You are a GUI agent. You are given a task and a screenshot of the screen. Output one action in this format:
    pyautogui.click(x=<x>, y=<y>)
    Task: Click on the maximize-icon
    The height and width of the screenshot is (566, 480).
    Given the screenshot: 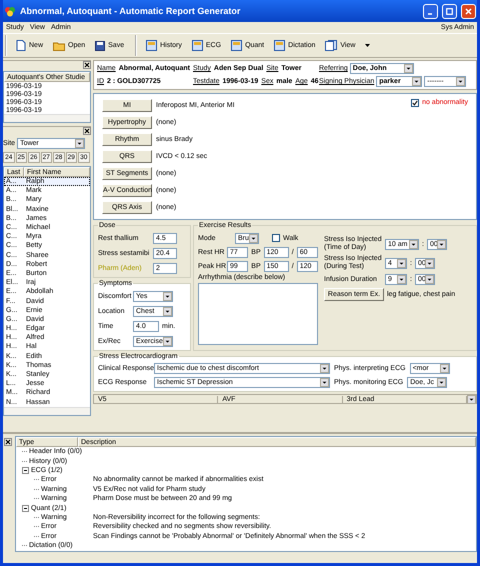 What is the action you would take?
    pyautogui.click(x=449, y=11)
    